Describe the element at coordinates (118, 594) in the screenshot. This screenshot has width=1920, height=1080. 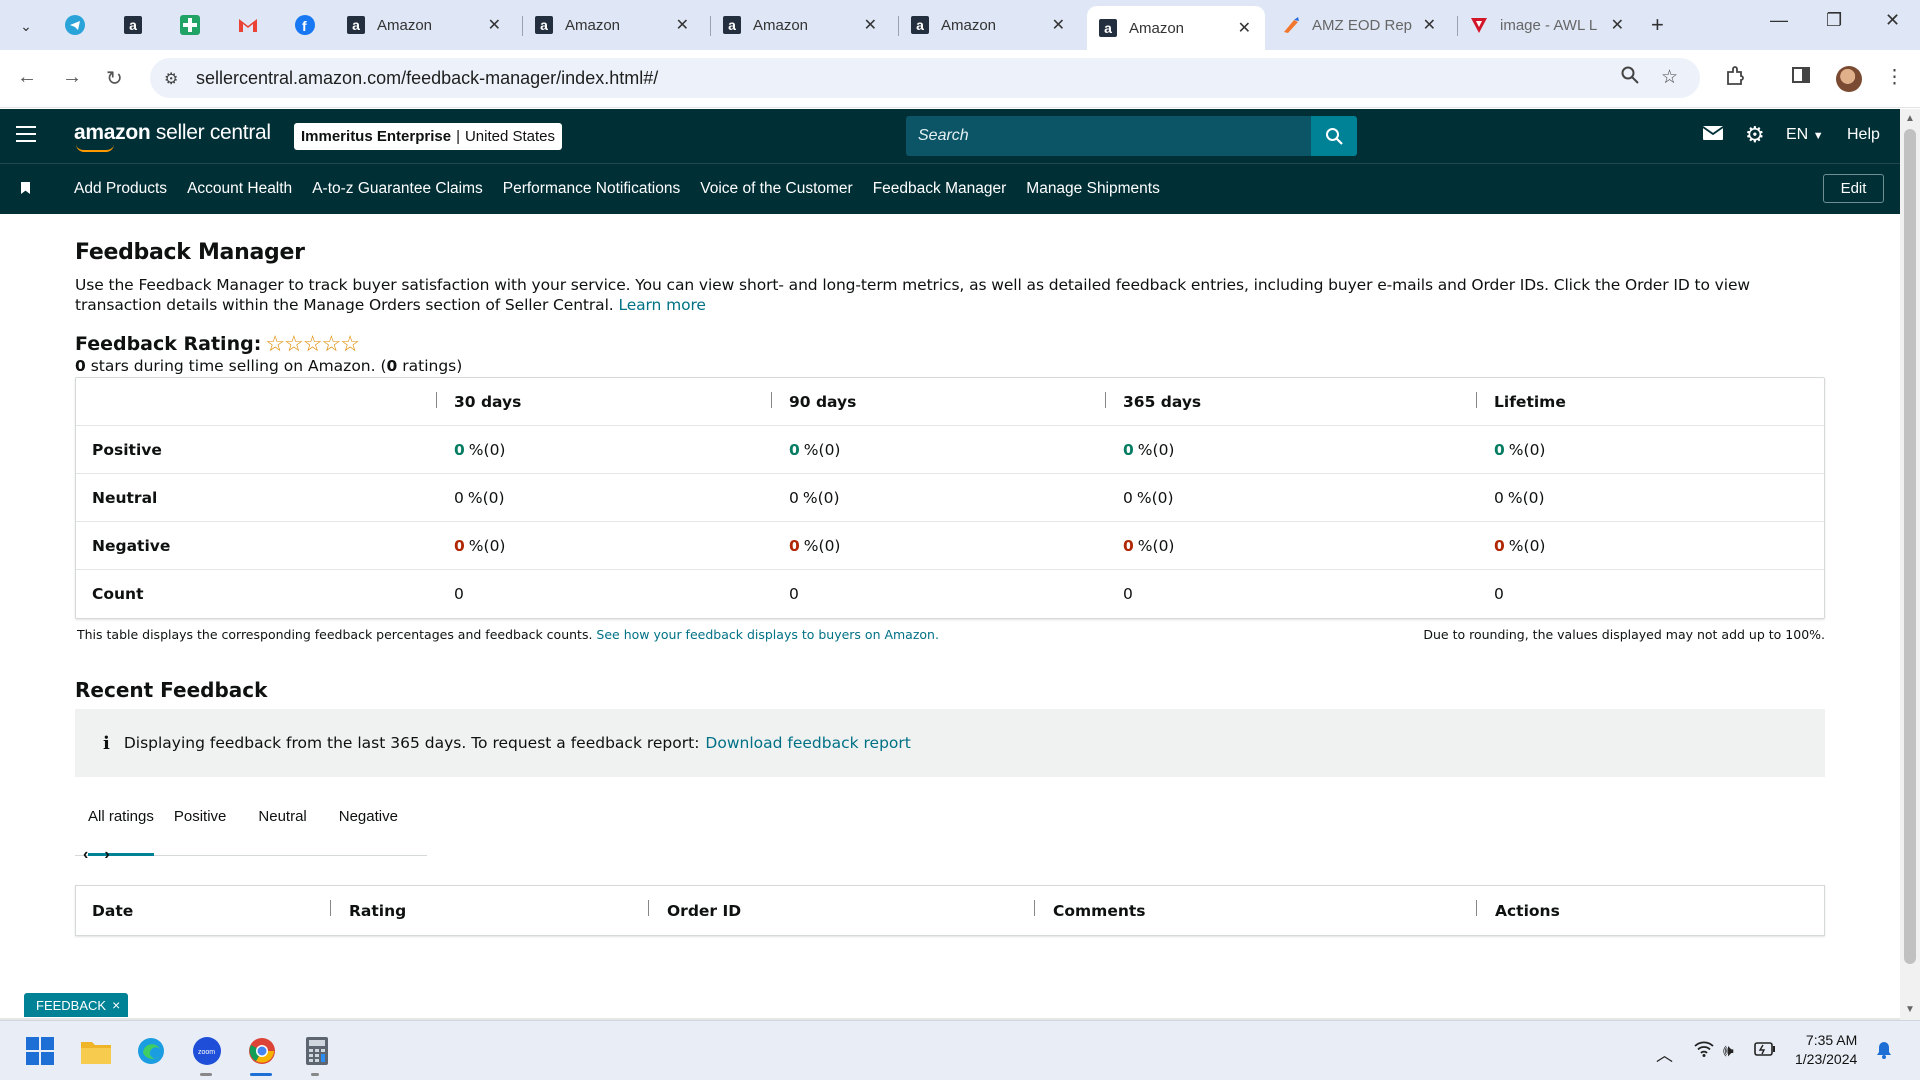
I see `row-label: Count` at that location.